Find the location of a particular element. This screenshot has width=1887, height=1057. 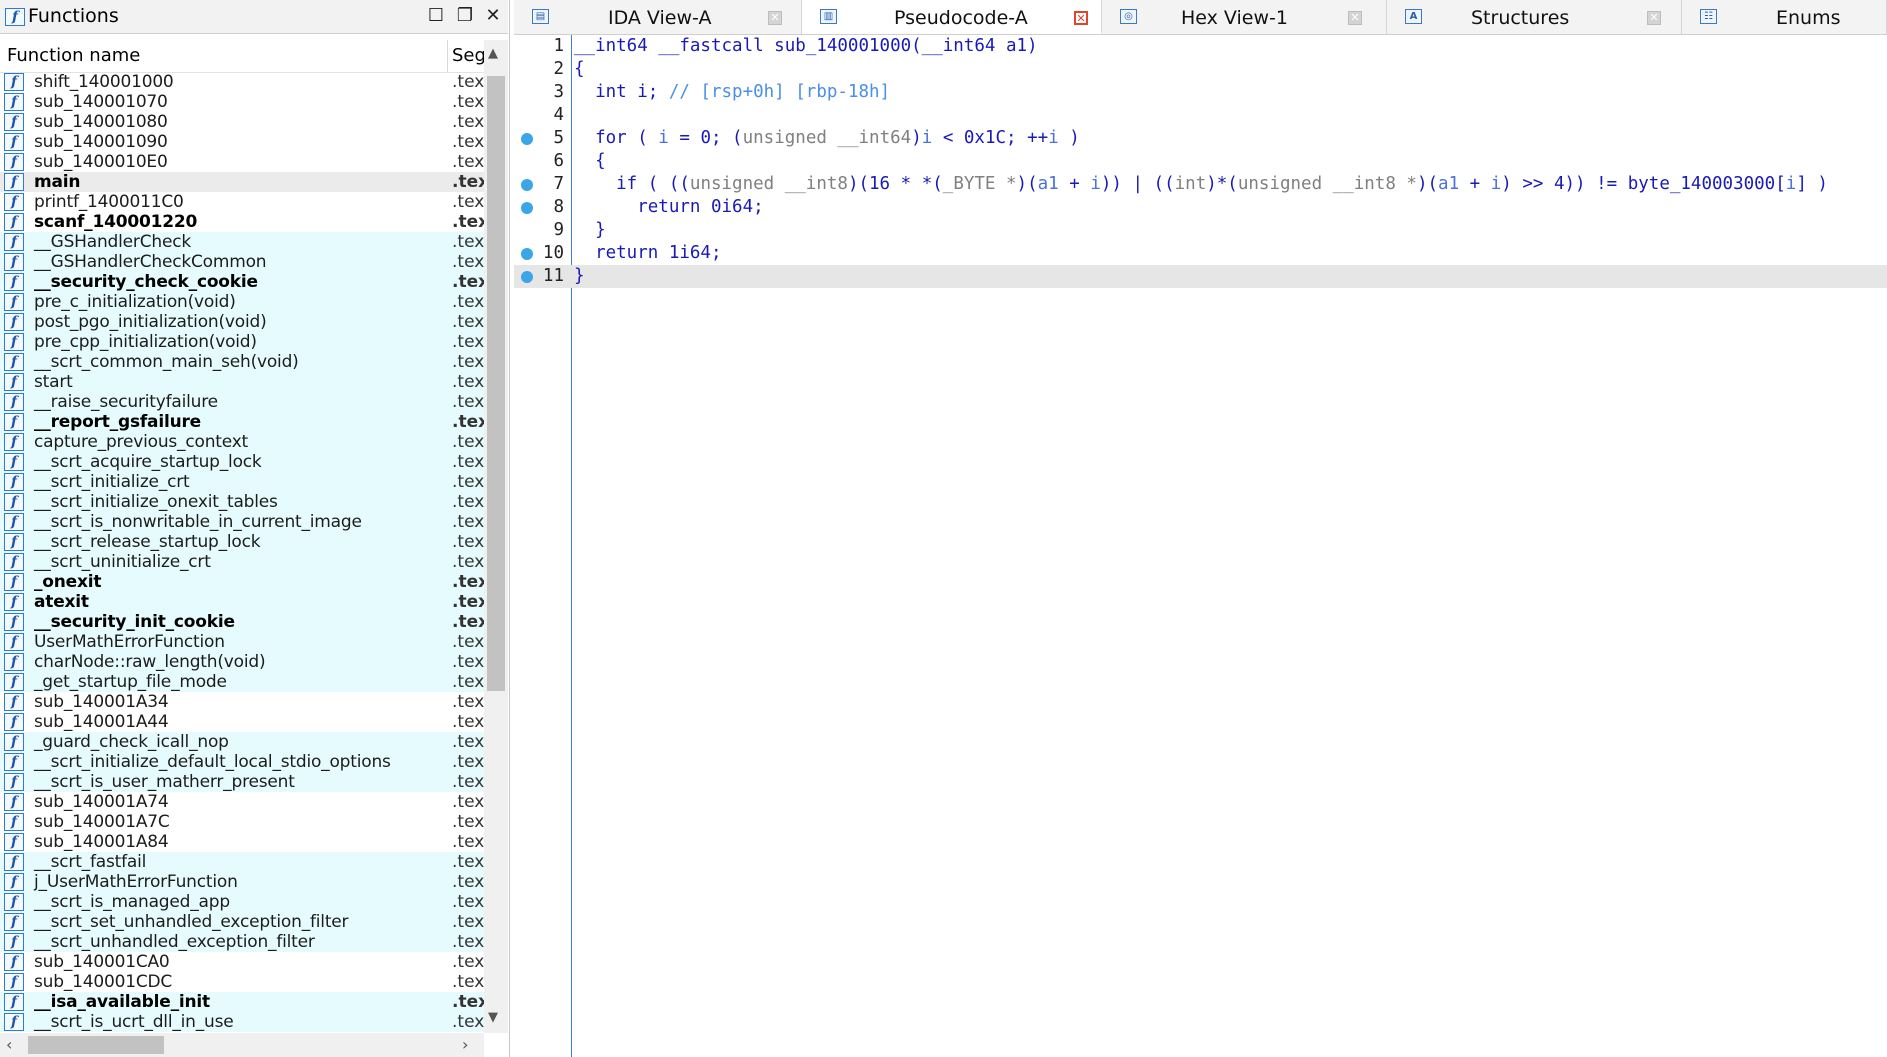

function-row: f __scrt_initialize_onexit_tables .tex is located at coordinates (242, 502).